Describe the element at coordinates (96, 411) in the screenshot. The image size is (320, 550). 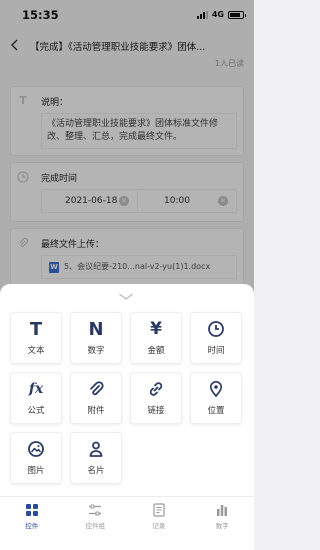
I see `tile-label: 附件` at that location.